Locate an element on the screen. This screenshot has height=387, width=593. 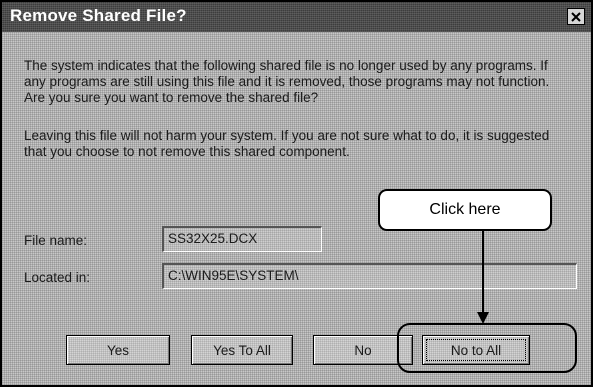
callout-text: Click here is located at coordinates (465, 209).